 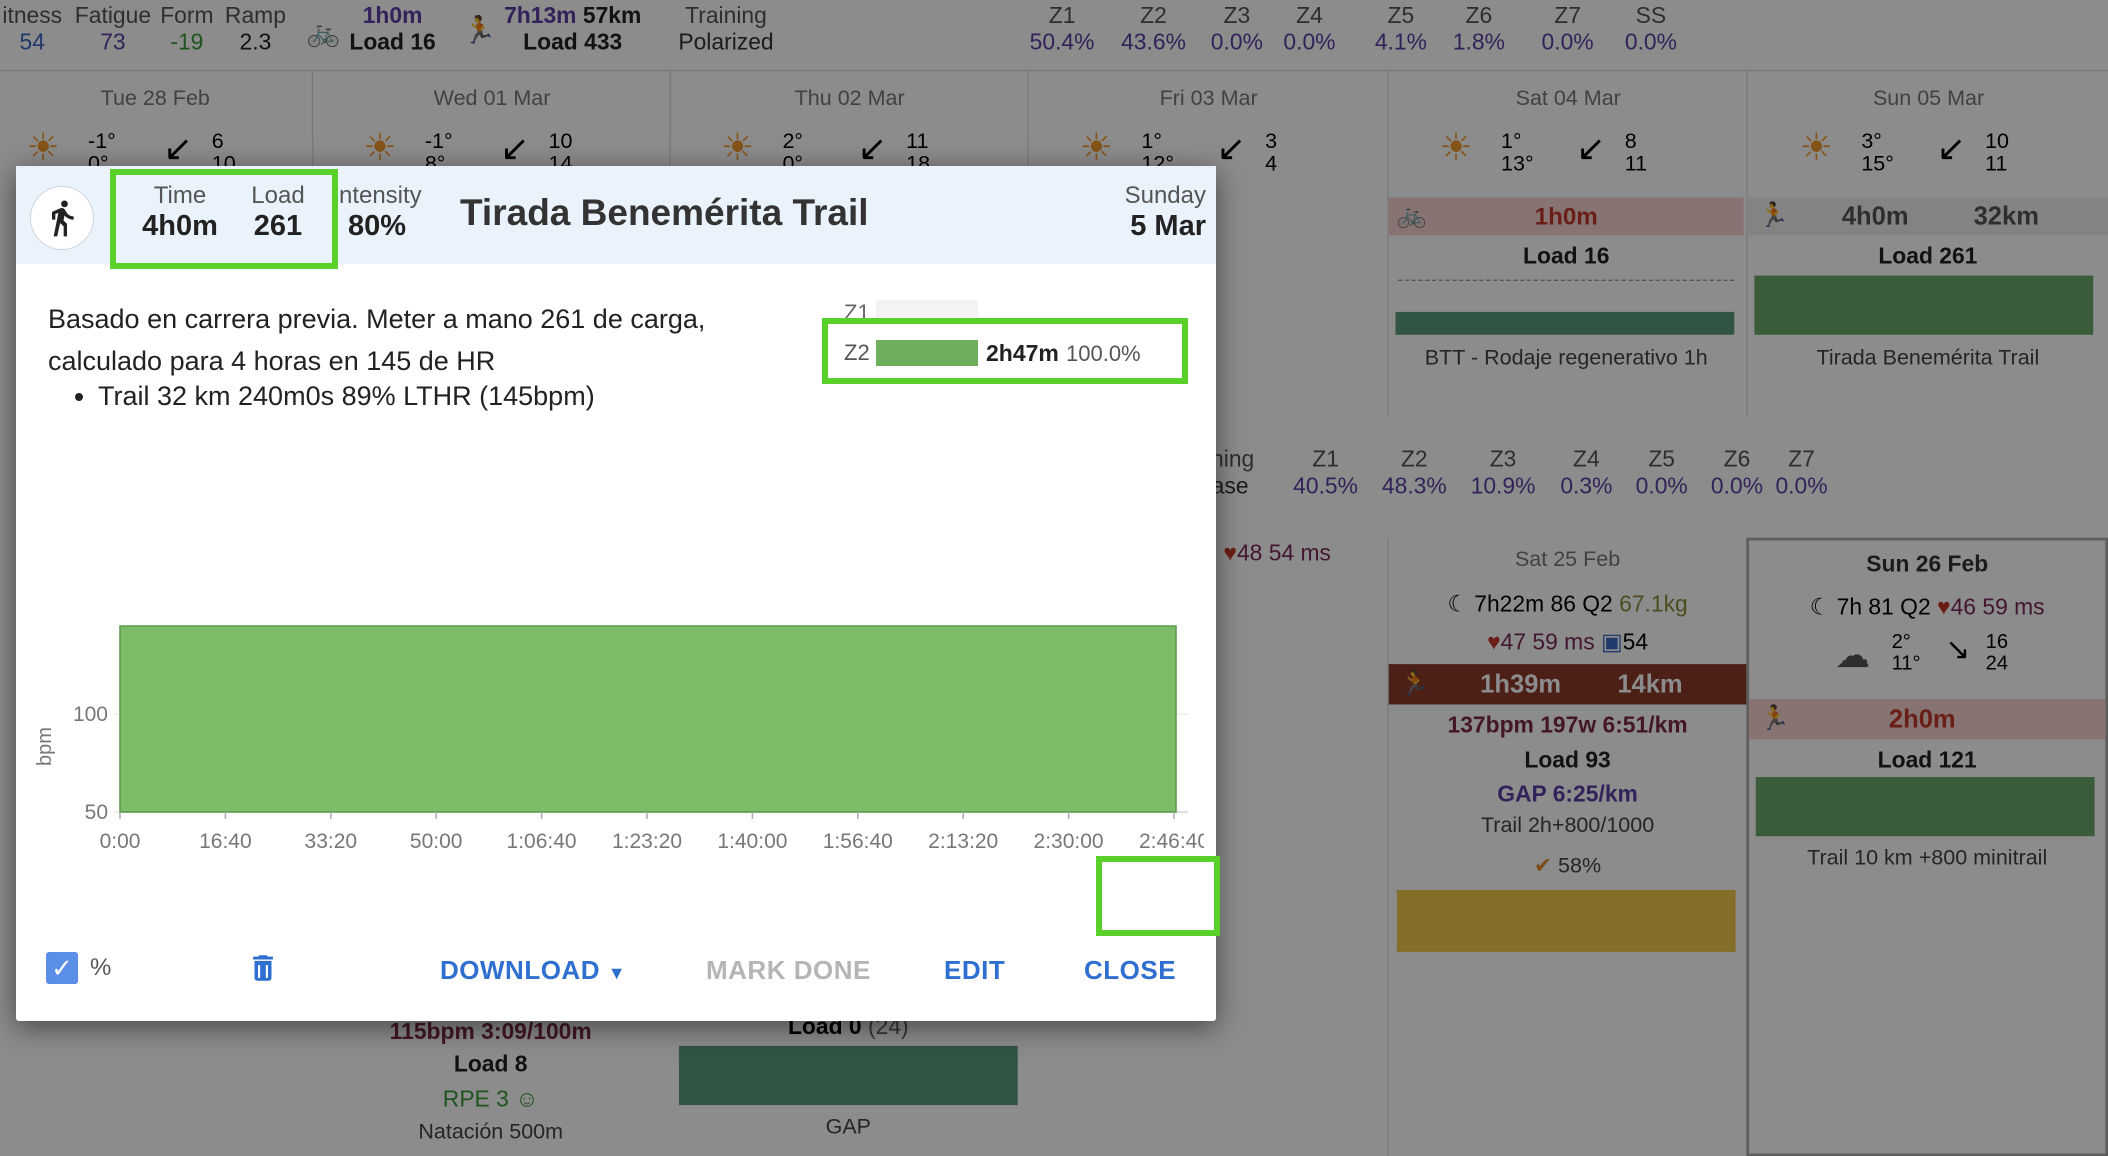 What do you see at coordinates (490, 1032) in the screenshot?
I see `wed-swim-stats: 115bpm 3:09/100m` at bounding box center [490, 1032].